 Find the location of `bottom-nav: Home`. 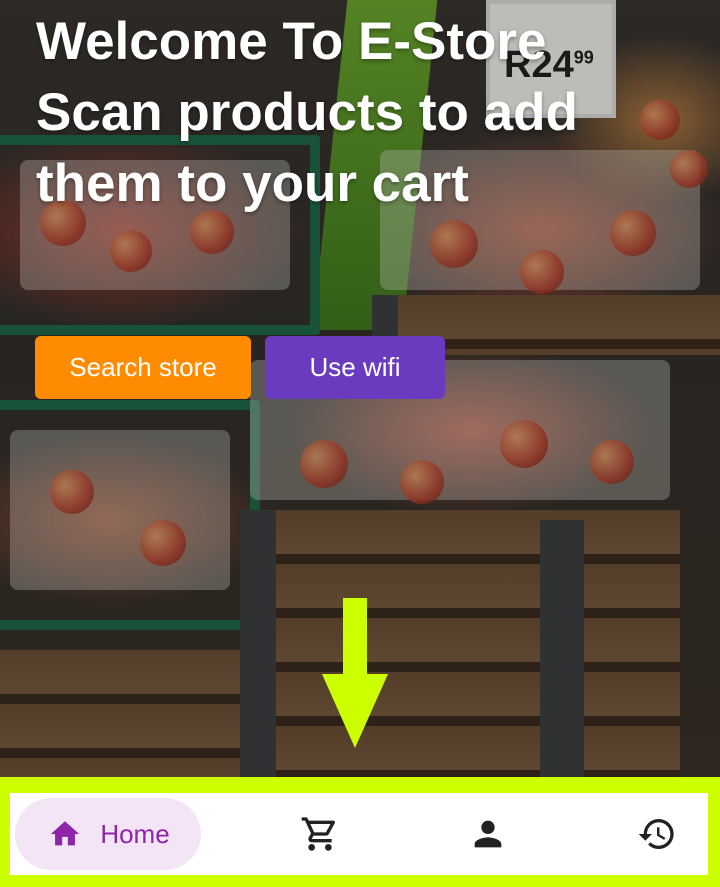

bottom-nav: Home is located at coordinates (359, 834).